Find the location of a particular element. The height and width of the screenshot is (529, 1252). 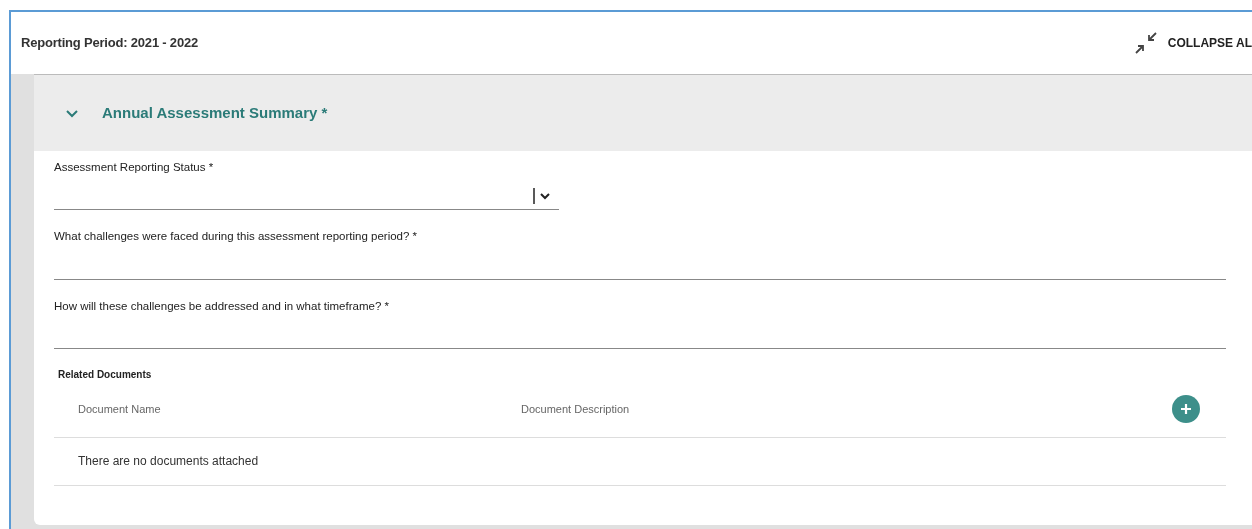

field-label: How will these challenges be addressed and in what timeframe? * is located at coordinates (222, 306).